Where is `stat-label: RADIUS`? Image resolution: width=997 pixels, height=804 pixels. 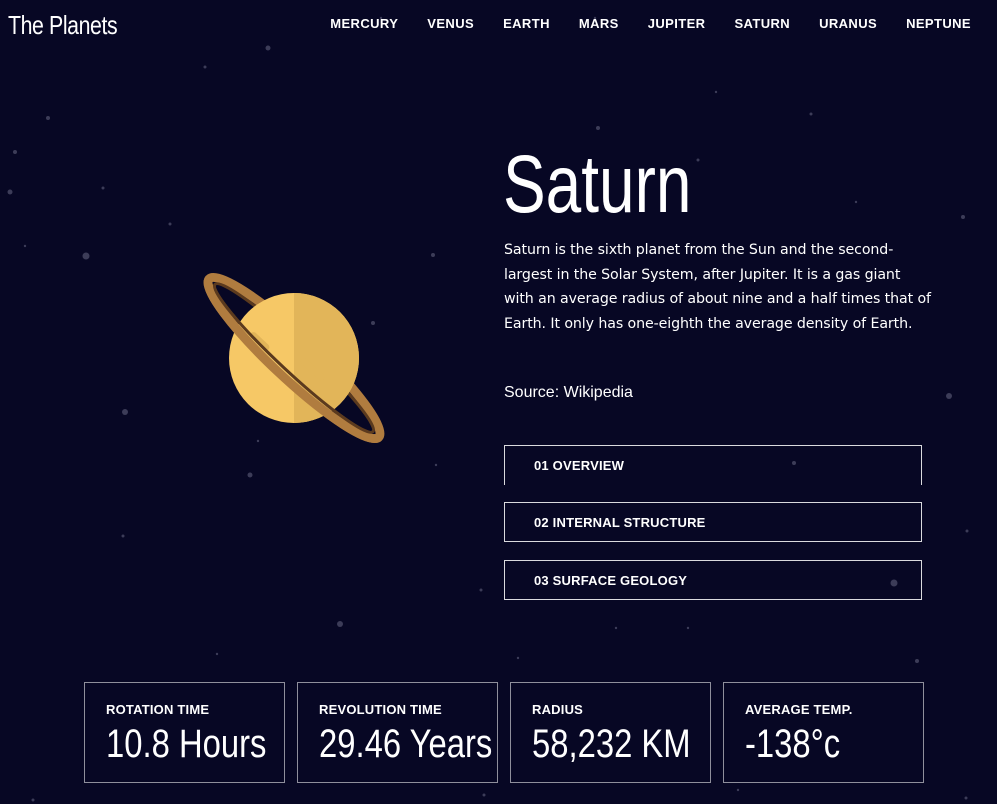 stat-label: RADIUS is located at coordinates (558, 709).